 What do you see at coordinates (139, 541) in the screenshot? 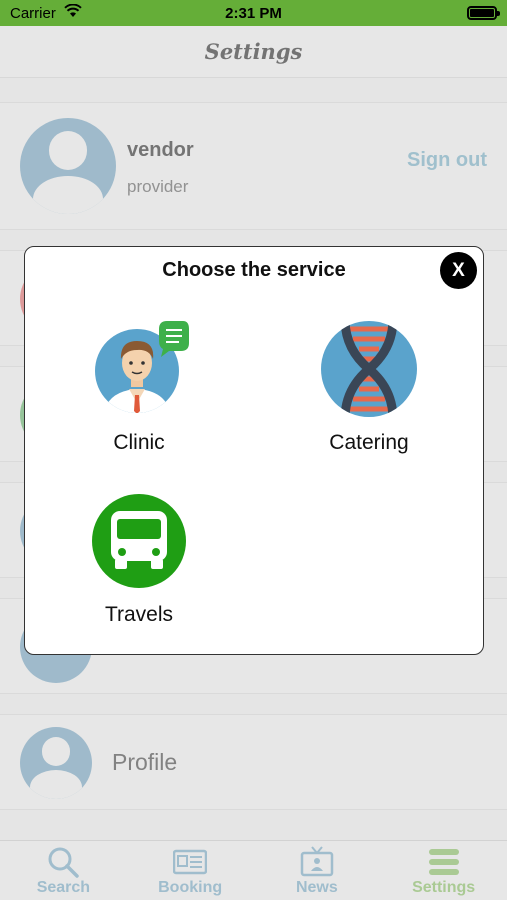
I see `bus-icon` at bounding box center [139, 541].